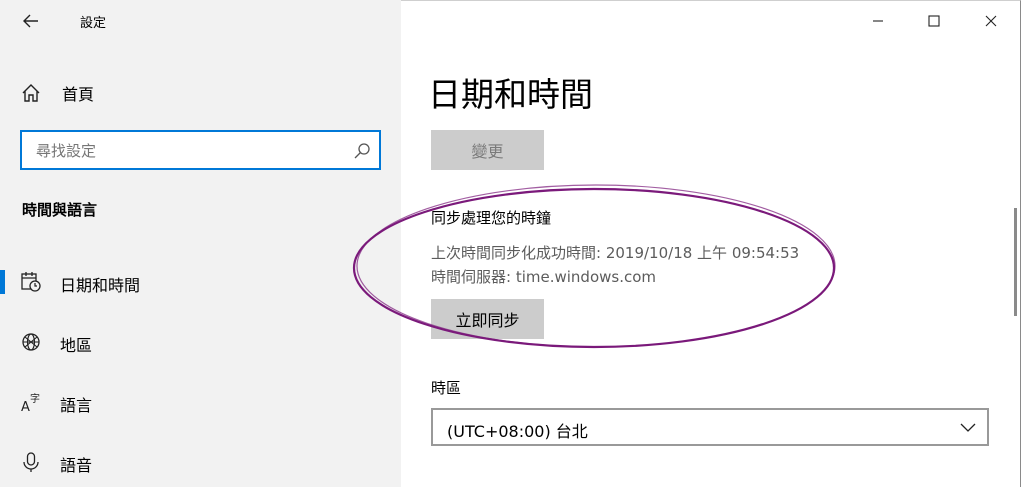  I want to click on search-box, so click(200, 150).